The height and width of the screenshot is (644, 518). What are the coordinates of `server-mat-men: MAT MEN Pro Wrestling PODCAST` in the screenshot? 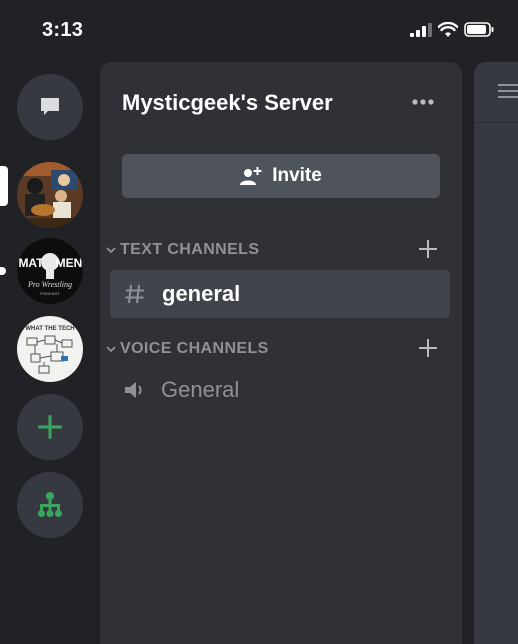 It's located at (50, 271).